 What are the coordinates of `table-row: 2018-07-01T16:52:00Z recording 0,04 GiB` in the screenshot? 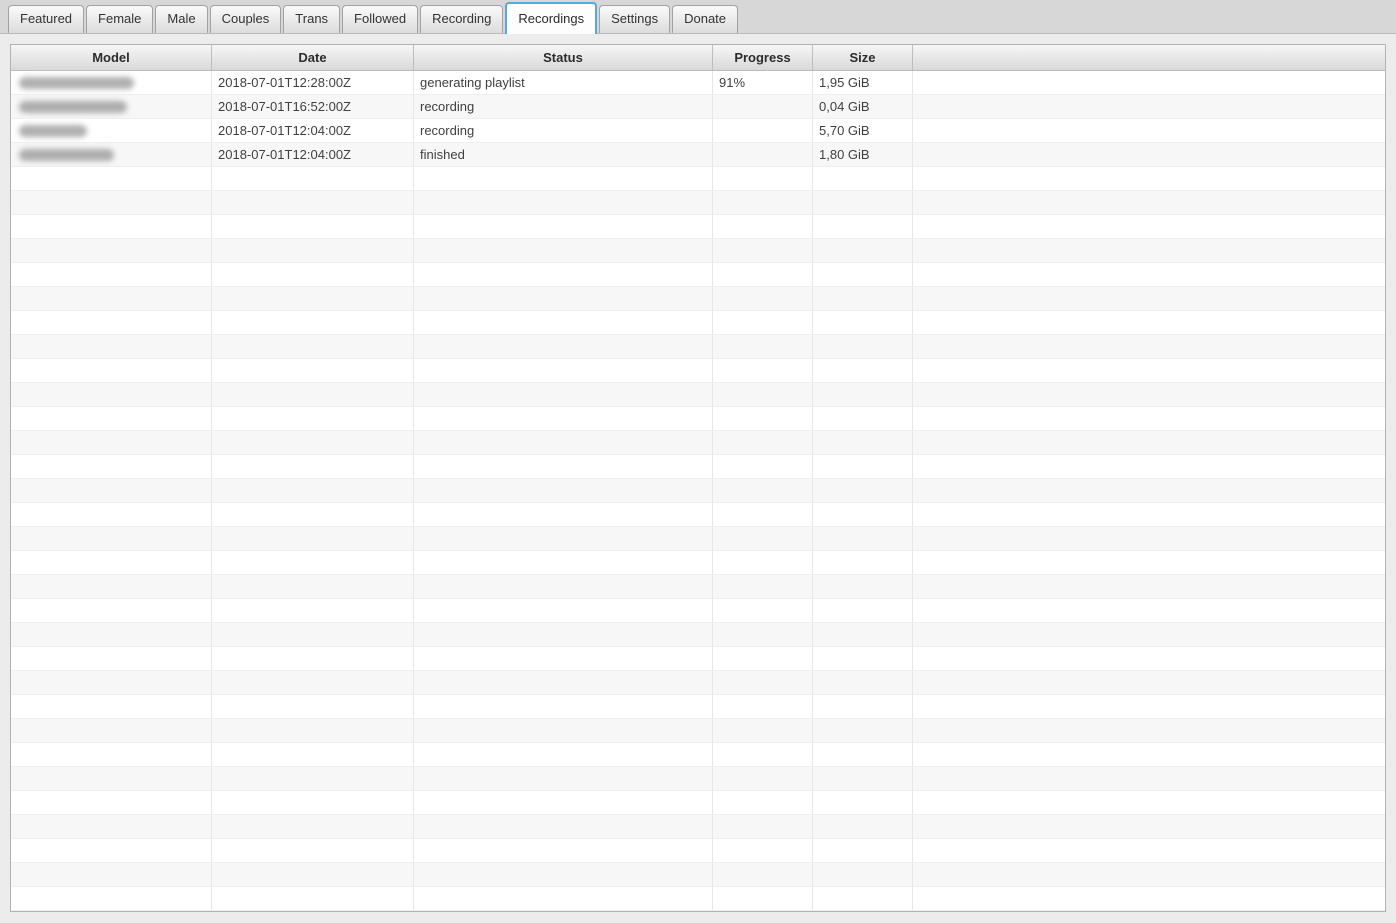 It's located at (698, 107).